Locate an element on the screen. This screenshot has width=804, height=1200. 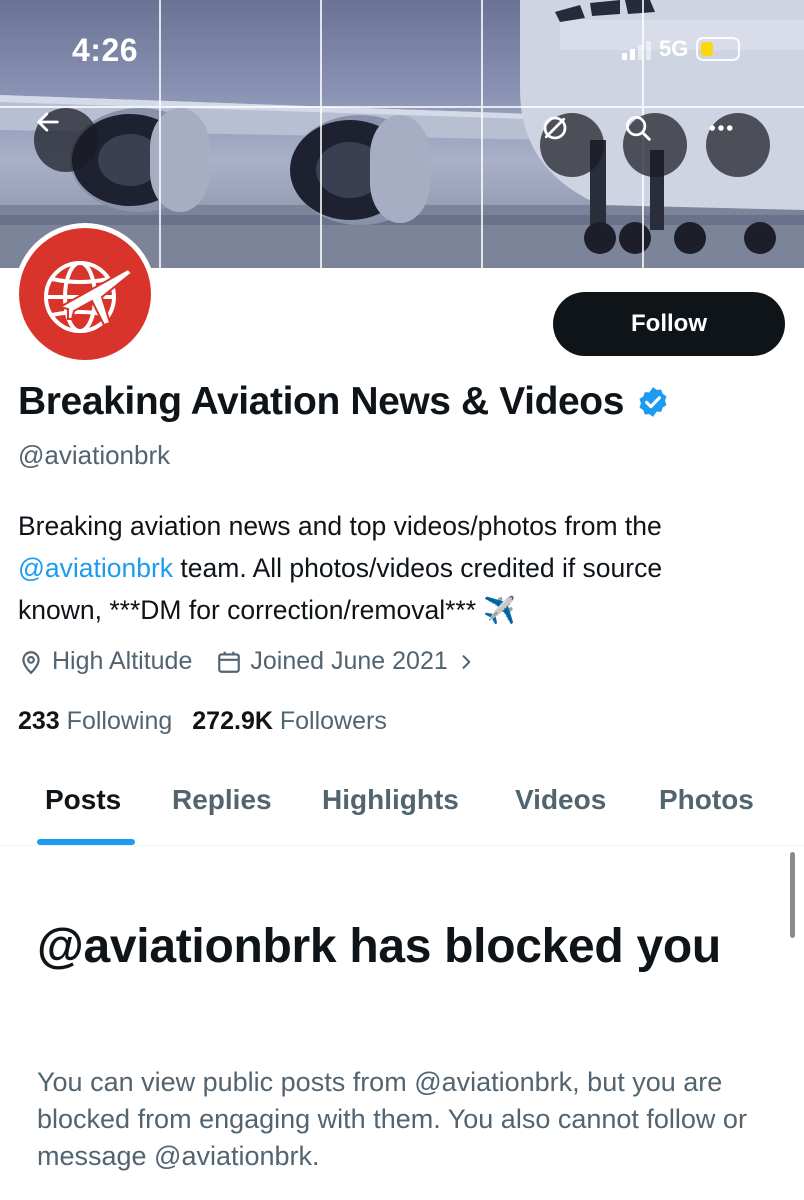
tab-replies: Replies is located at coordinates (222, 800).